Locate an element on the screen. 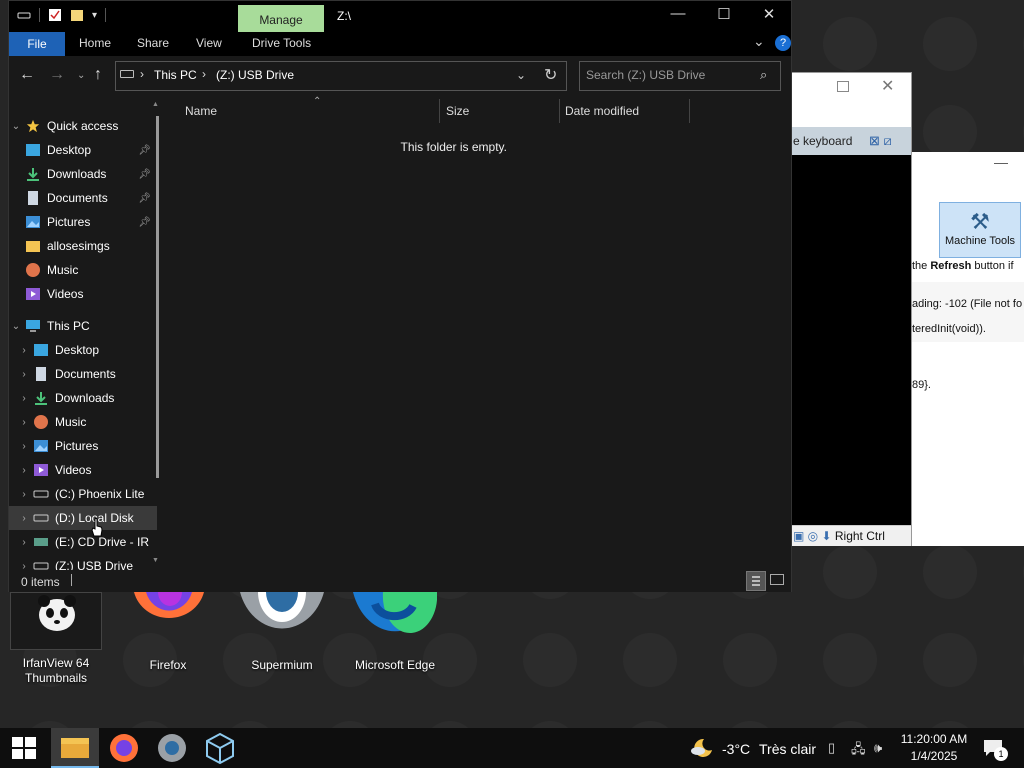  nav-item-music: Music is located at coordinates (83, 270).